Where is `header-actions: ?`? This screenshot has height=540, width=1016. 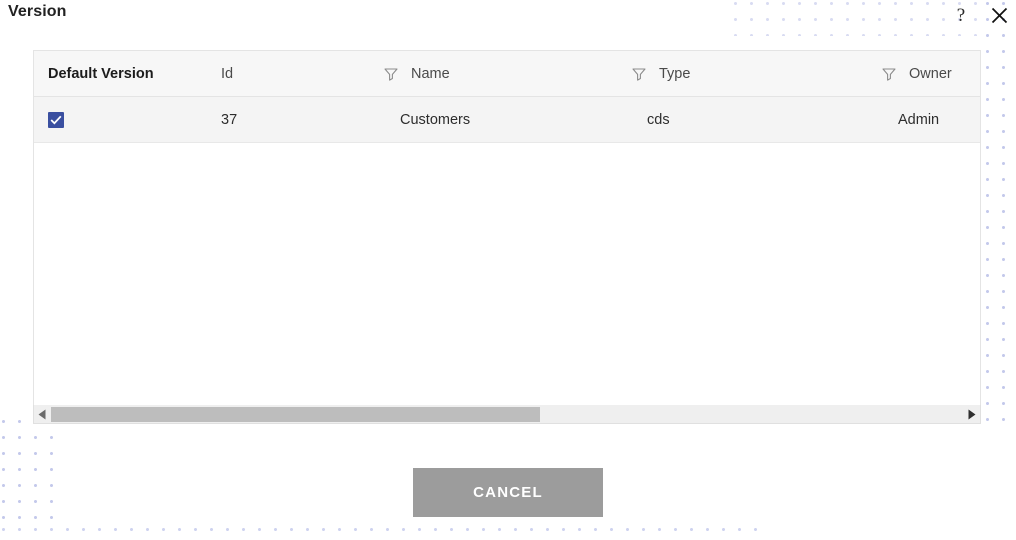
header-actions: ? is located at coordinates (980, 15).